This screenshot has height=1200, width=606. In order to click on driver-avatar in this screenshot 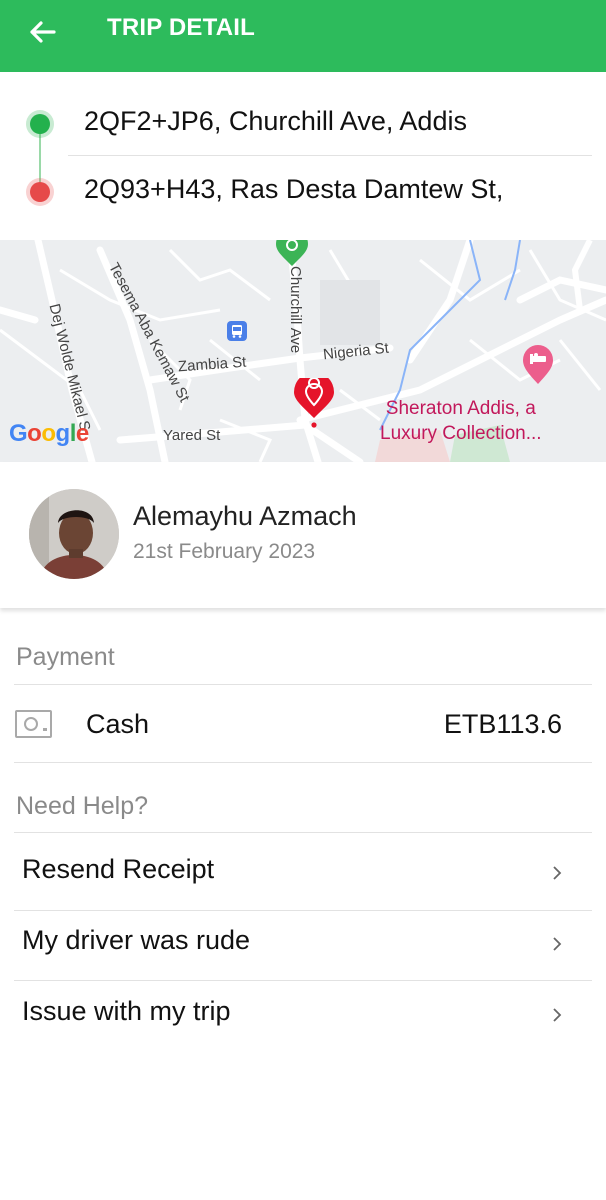, I will do `click(74, 534)`.